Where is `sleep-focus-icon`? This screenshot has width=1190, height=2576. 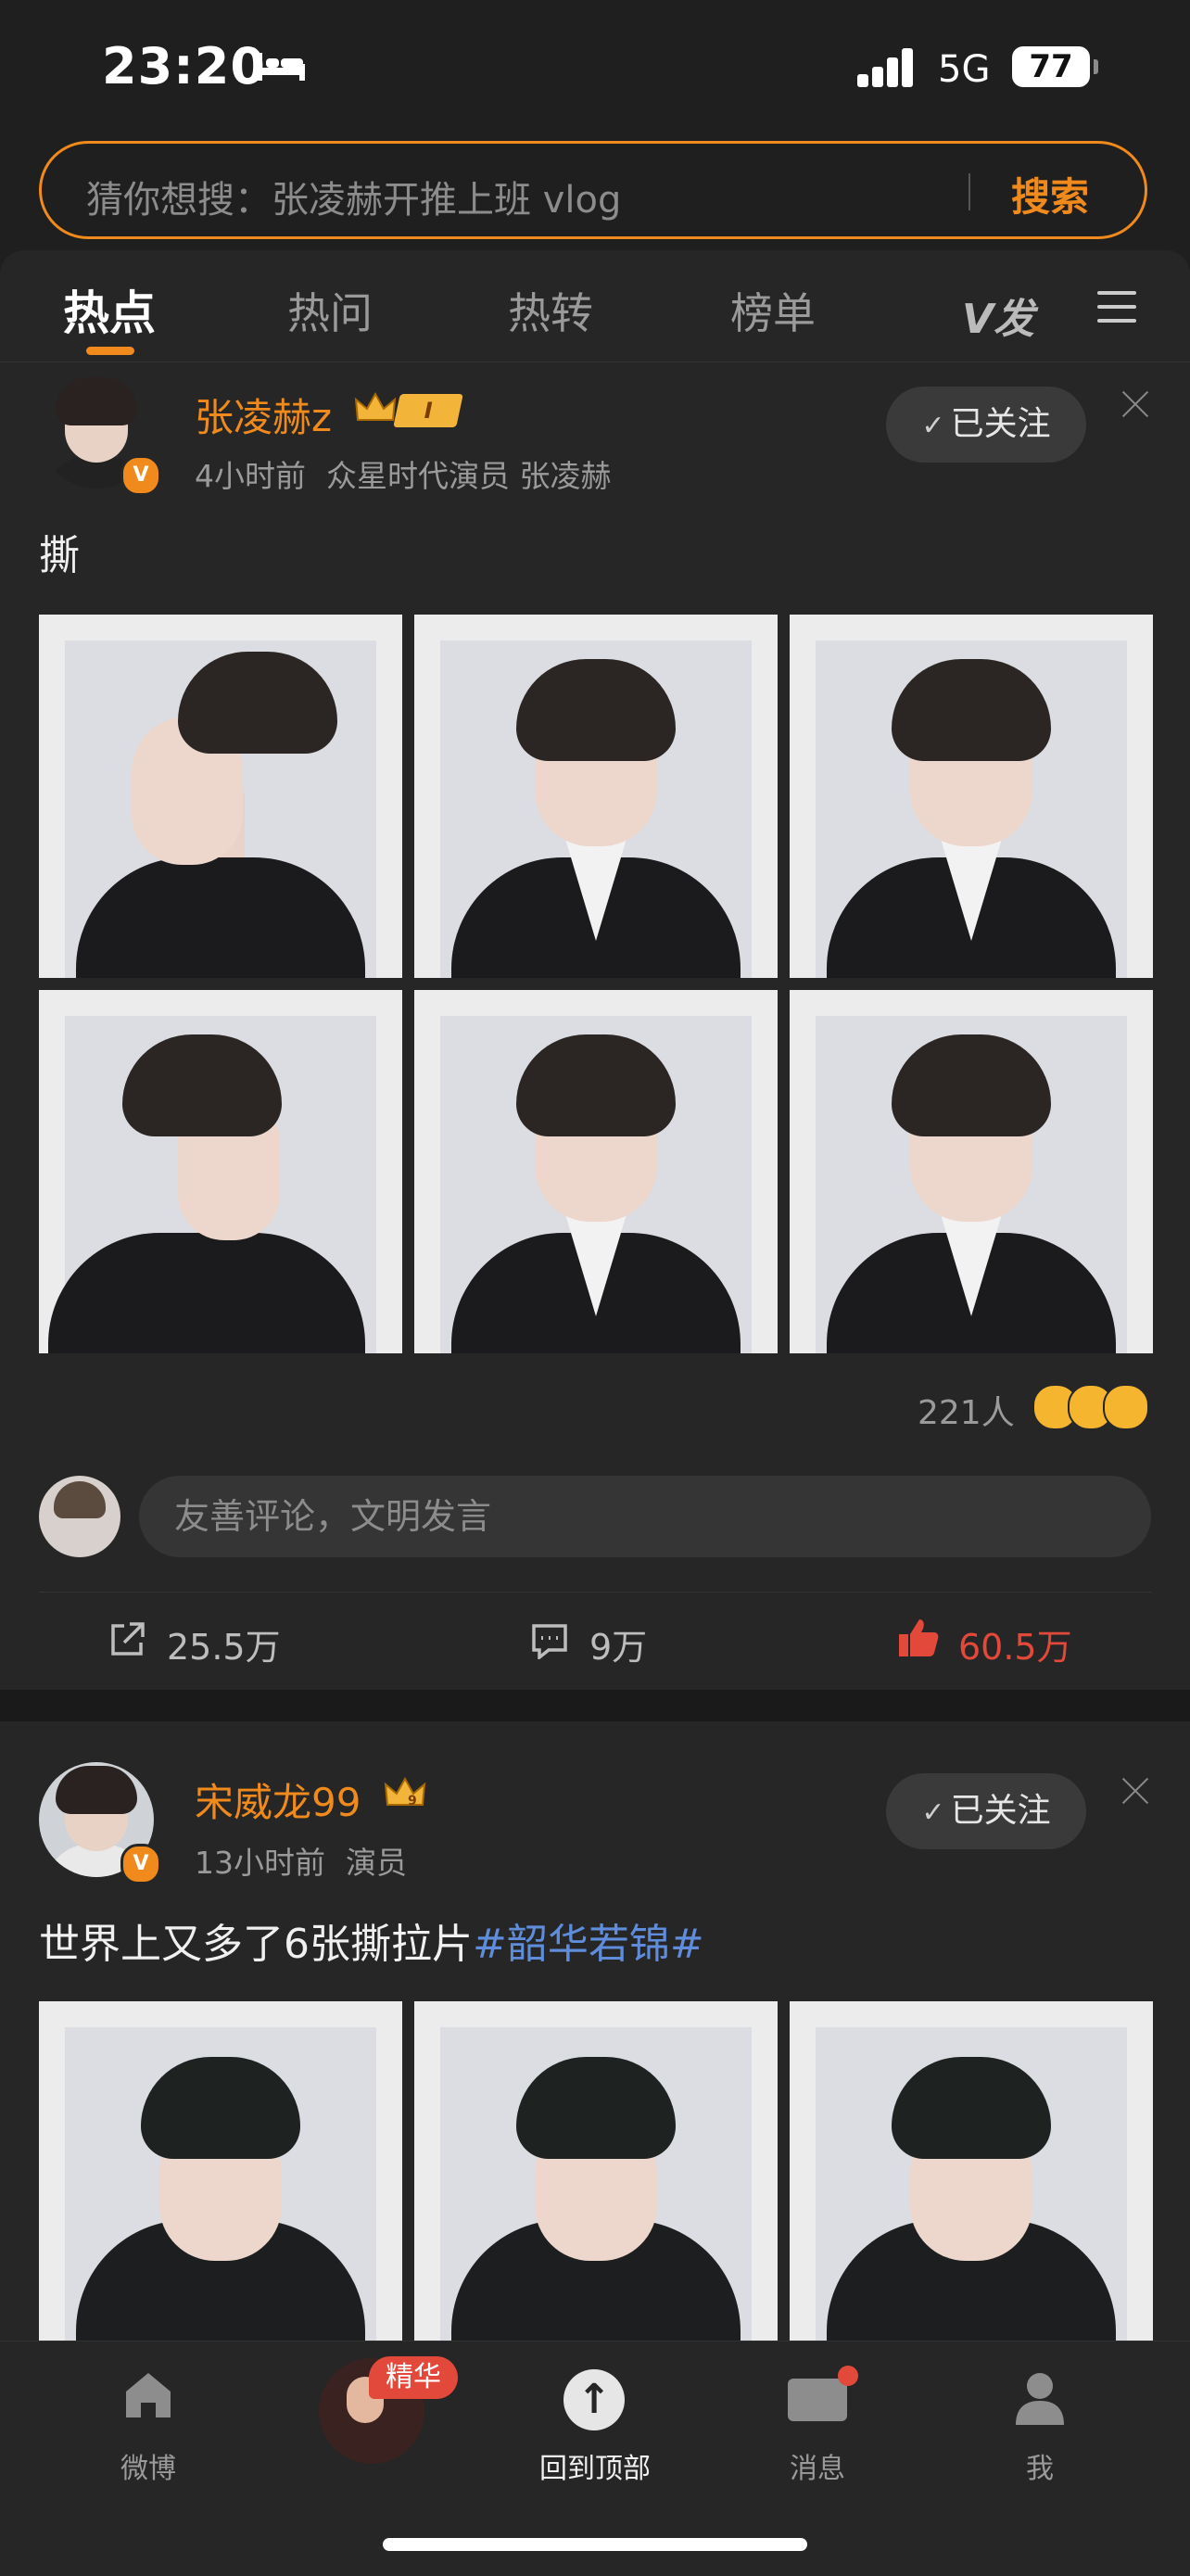 sleep-focus-icon is located at coordinates (281, 67).